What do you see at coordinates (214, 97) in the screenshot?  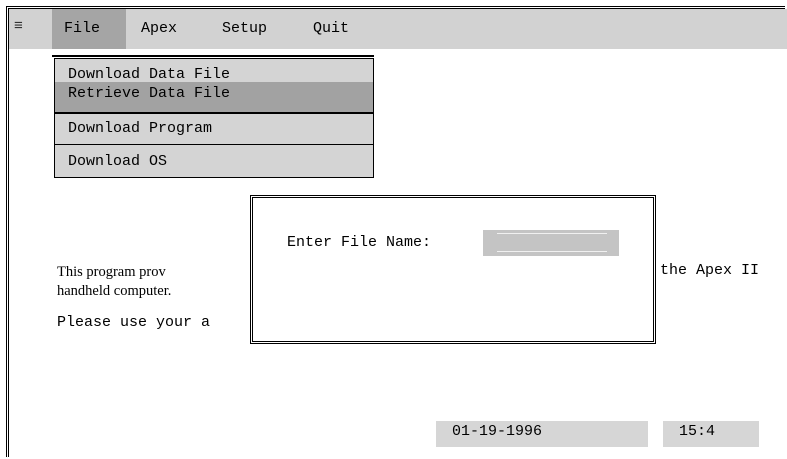 I see `menu-item-retrieve-data-file: Retrieve Data File` at bounding box center [214, 97].